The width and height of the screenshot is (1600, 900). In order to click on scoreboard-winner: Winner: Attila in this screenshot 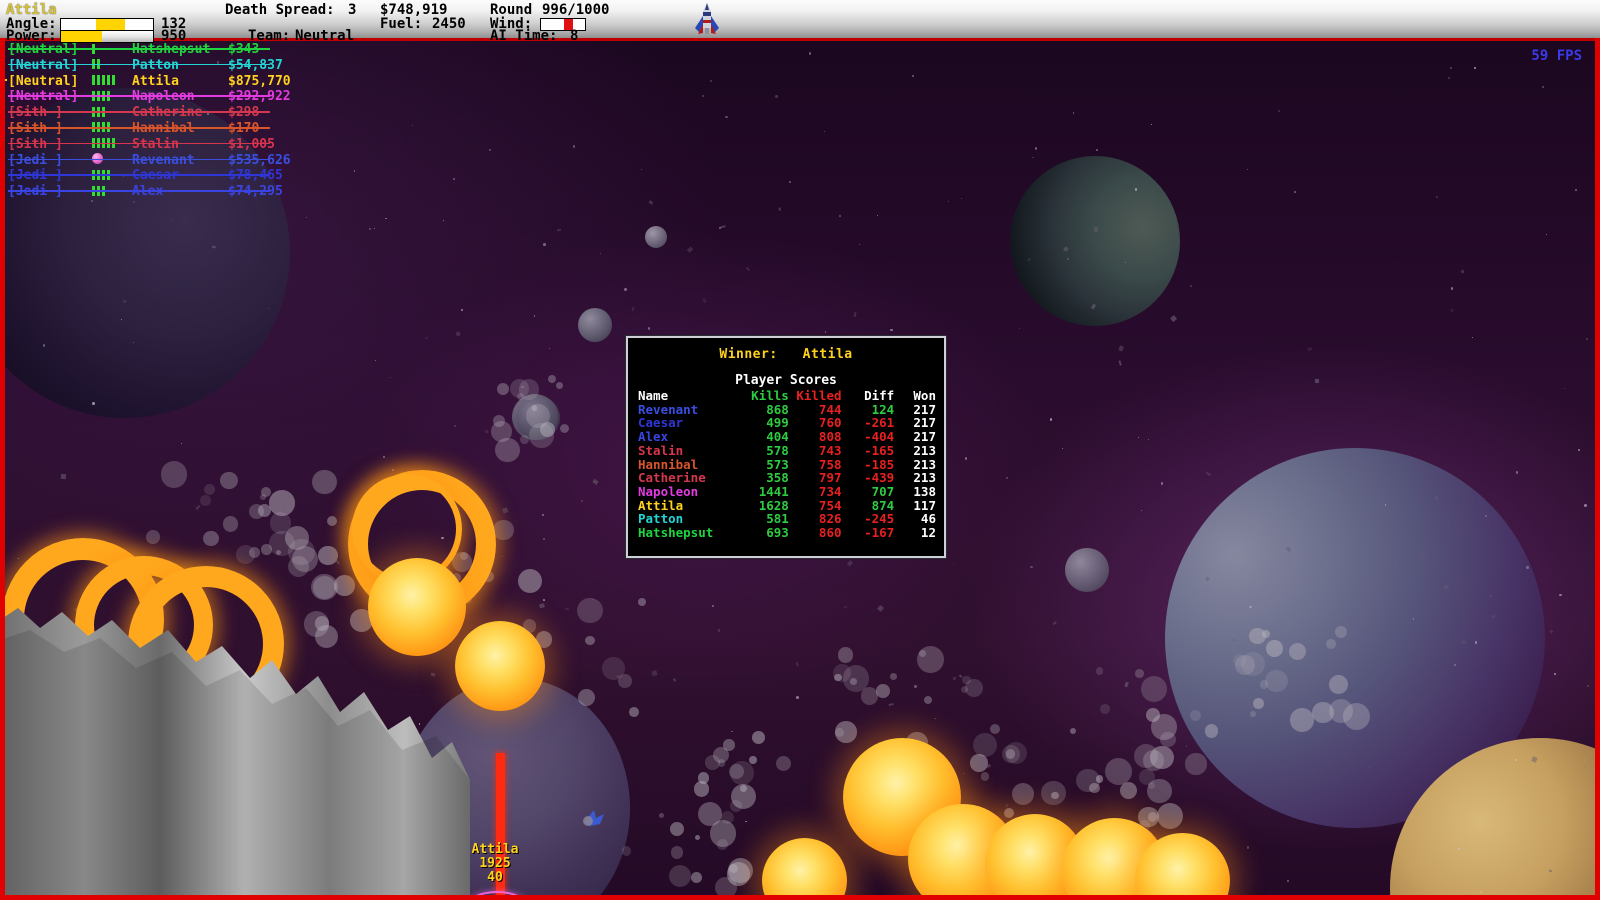, I will do `click(786, 354)`.